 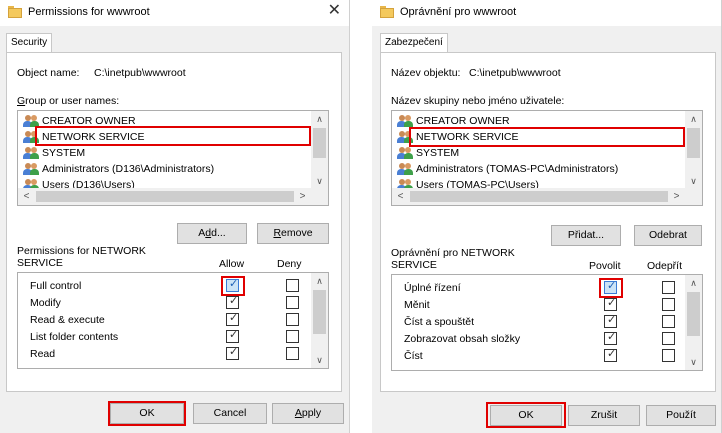 I want to click on list-item-label: NETWORK SERVICE, so click(x=467, y=137).